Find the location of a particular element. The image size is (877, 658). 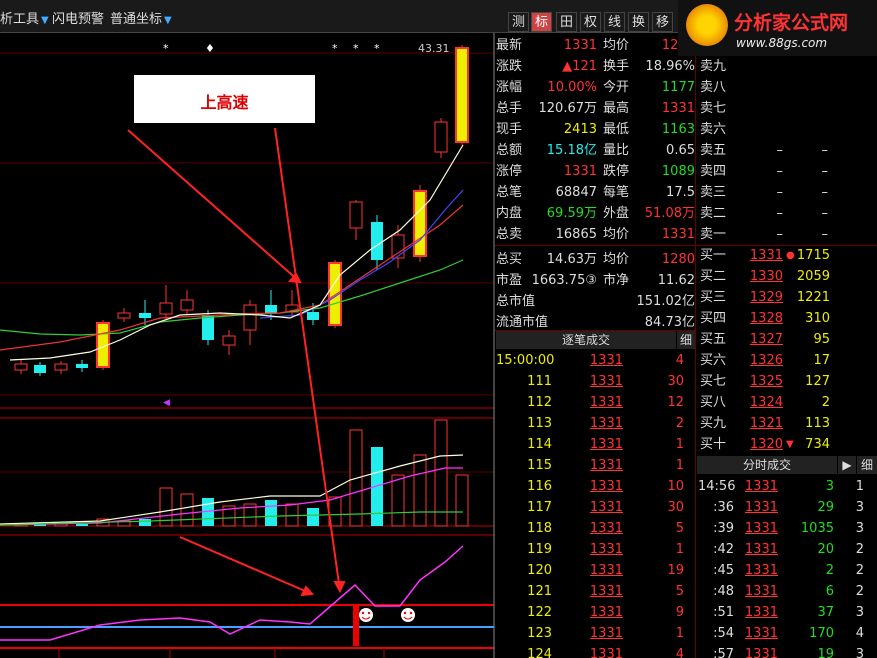

minute-time: :45 is located at coordinates (723, 570).